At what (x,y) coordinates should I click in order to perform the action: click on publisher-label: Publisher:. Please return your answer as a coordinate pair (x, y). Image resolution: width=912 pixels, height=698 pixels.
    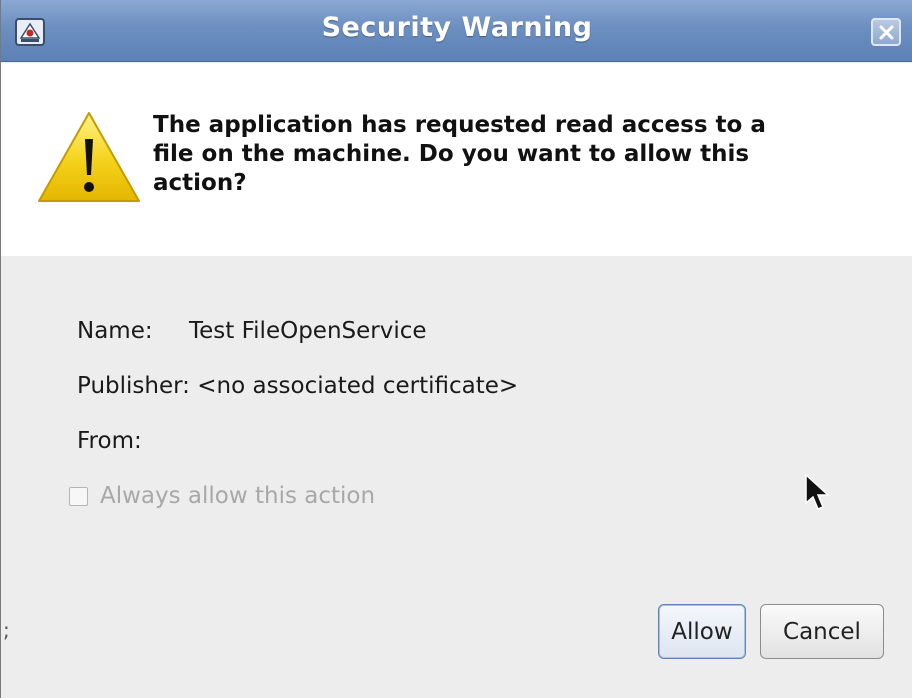
    Looking at the image, I should click on (133, 386).